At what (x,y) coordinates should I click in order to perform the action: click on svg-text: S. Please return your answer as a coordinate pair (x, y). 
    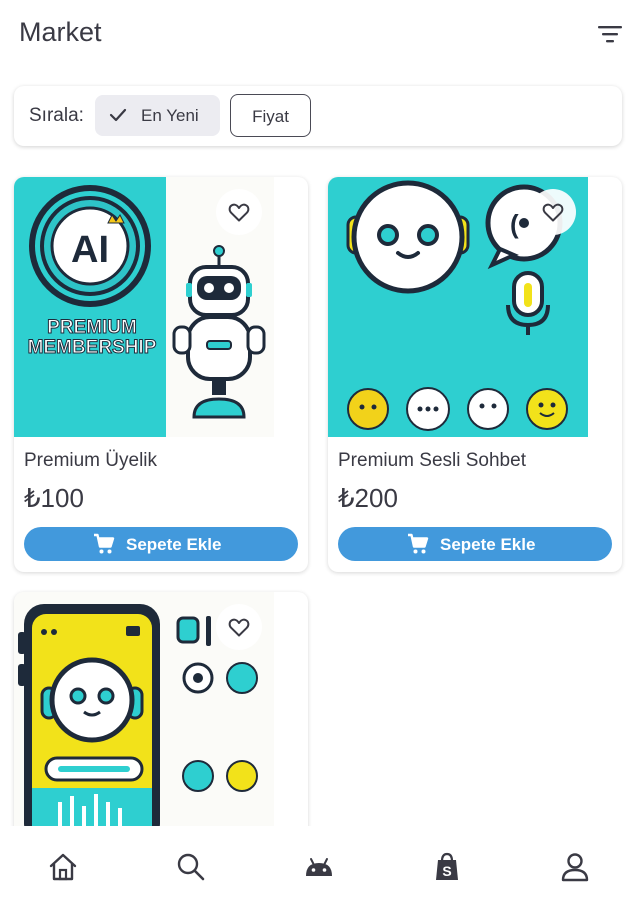
    Looking at the image, I should click on (446, 871).